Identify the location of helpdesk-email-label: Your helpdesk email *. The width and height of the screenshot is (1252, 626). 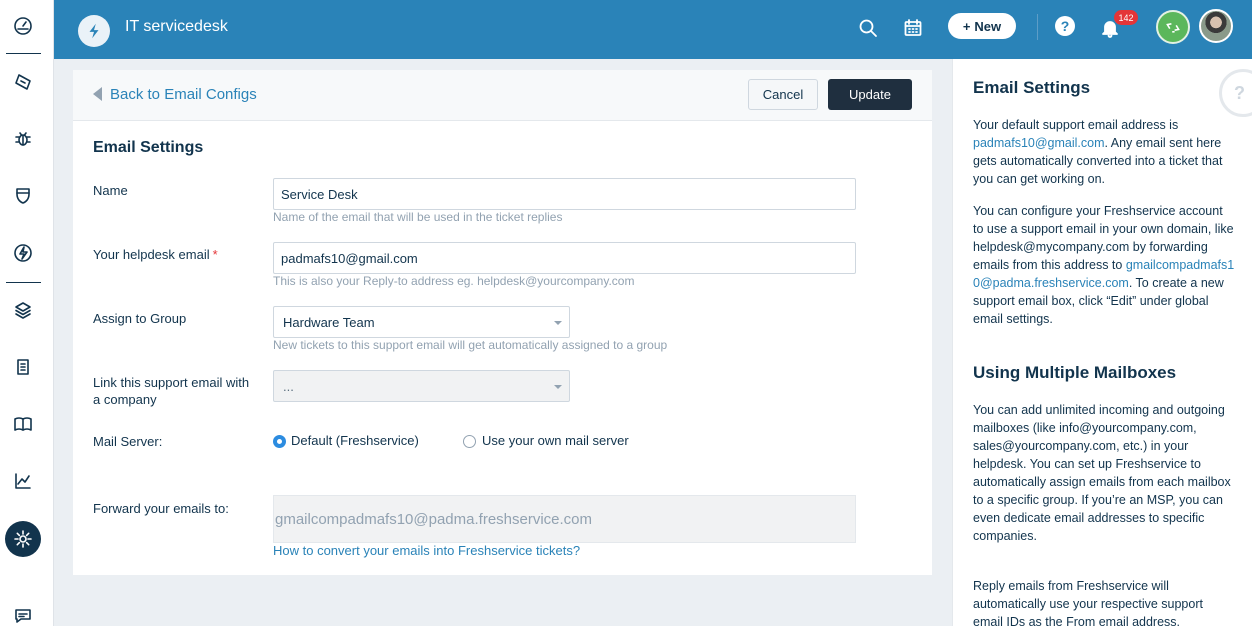
(155, 254).